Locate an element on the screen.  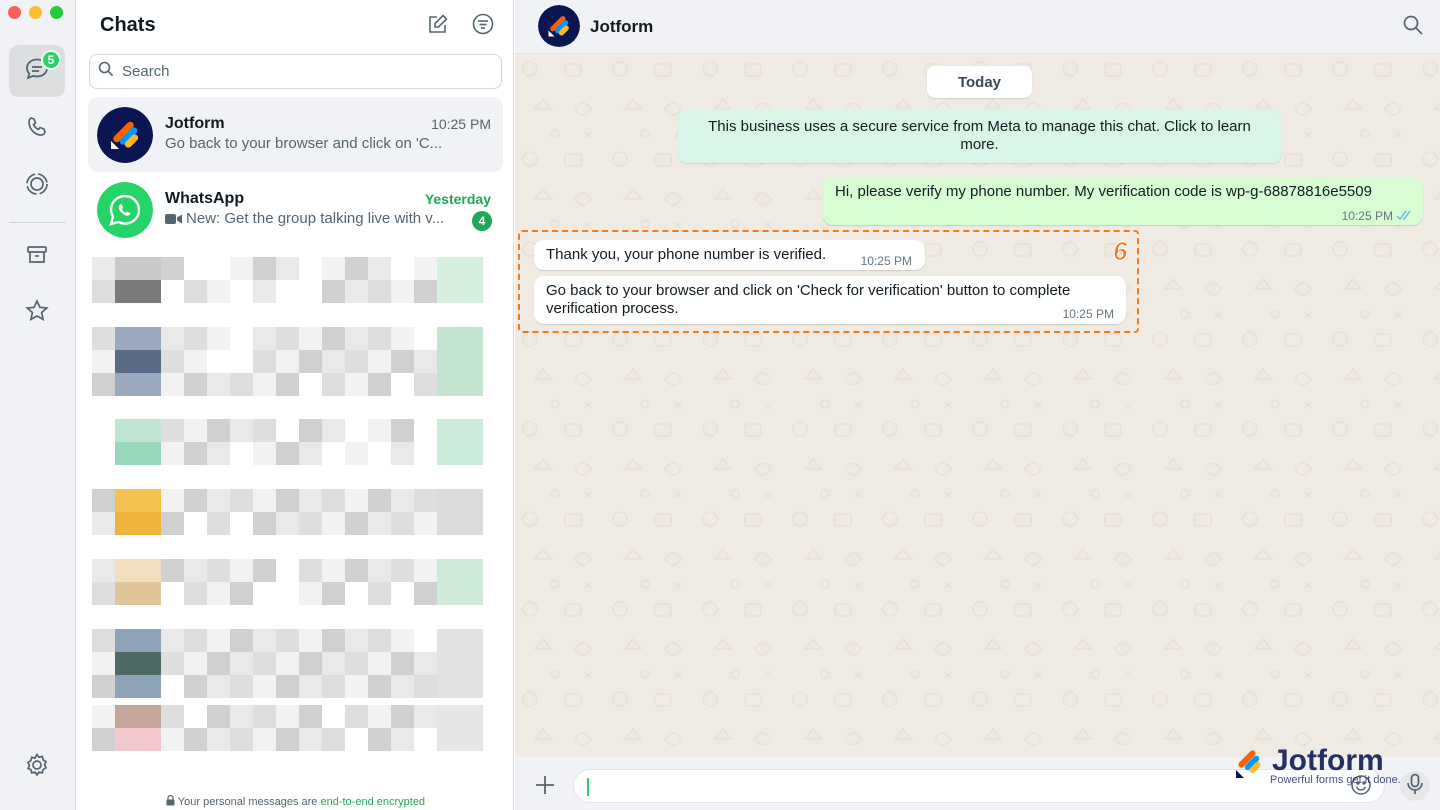
rail-starred-button is located at coordinates (37, 313).